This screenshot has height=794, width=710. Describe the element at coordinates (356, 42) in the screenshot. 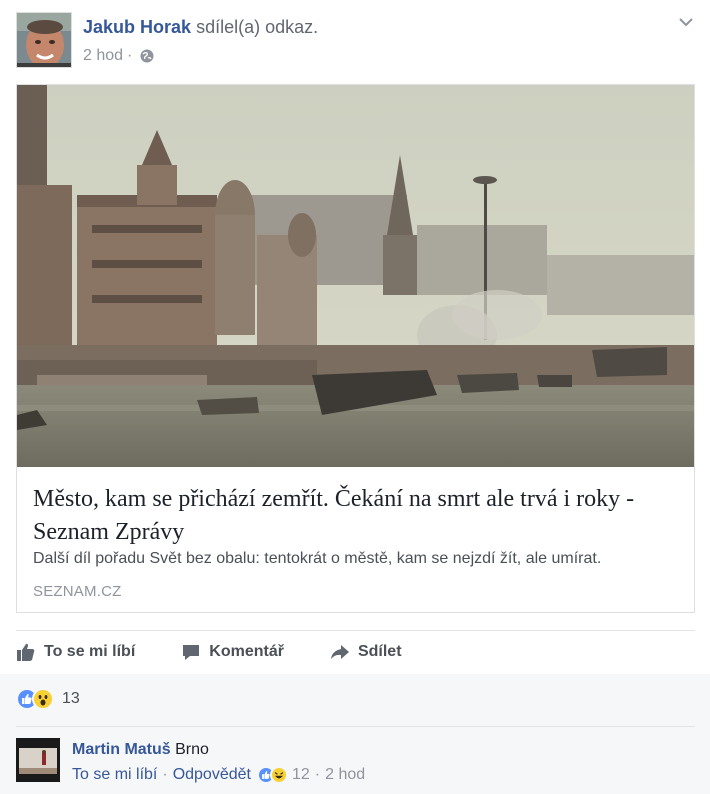

I see `post-header: Jakub Horak sdílel(a) odkaz. 2 hod ·` at that location.